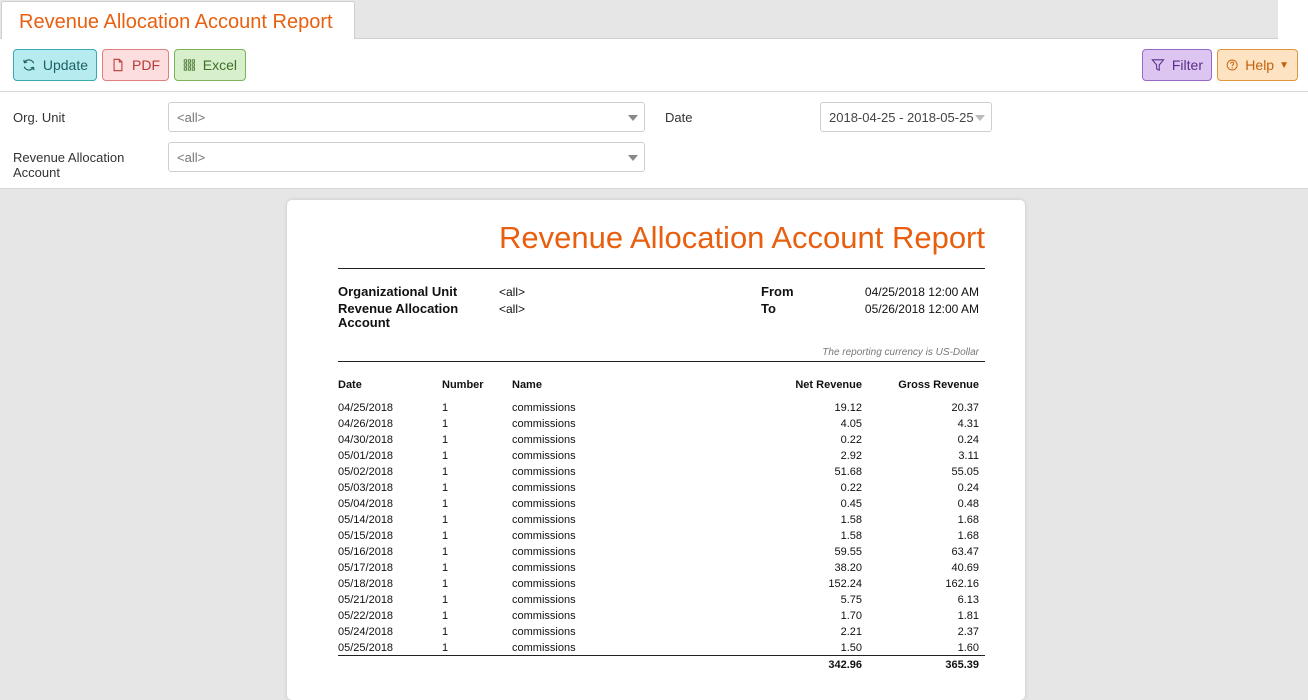 The width and height of the screenshot is (1308, 700). What do you see at coordinates (921, 292) in the screenshot?
I see `from-value: 04/25/2018 12:00 AM` at bounding box center [921, 292].